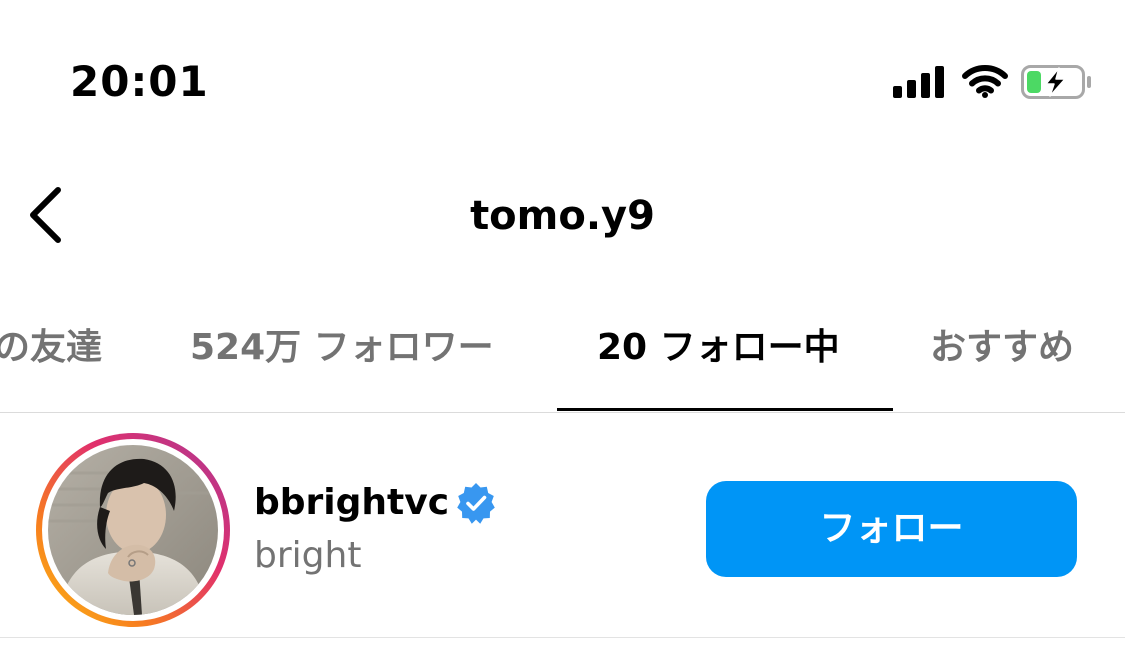 Image resolution: width=1125 pixels, height=650 pixels. I want to click on full-name: bright, so click(308, 555).